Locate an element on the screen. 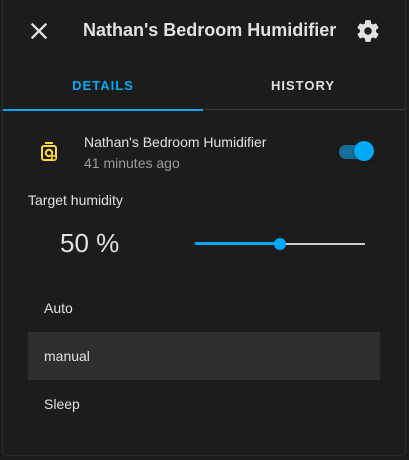 The image size is (409, 460). close-icon is located at coordinates (39, 31).